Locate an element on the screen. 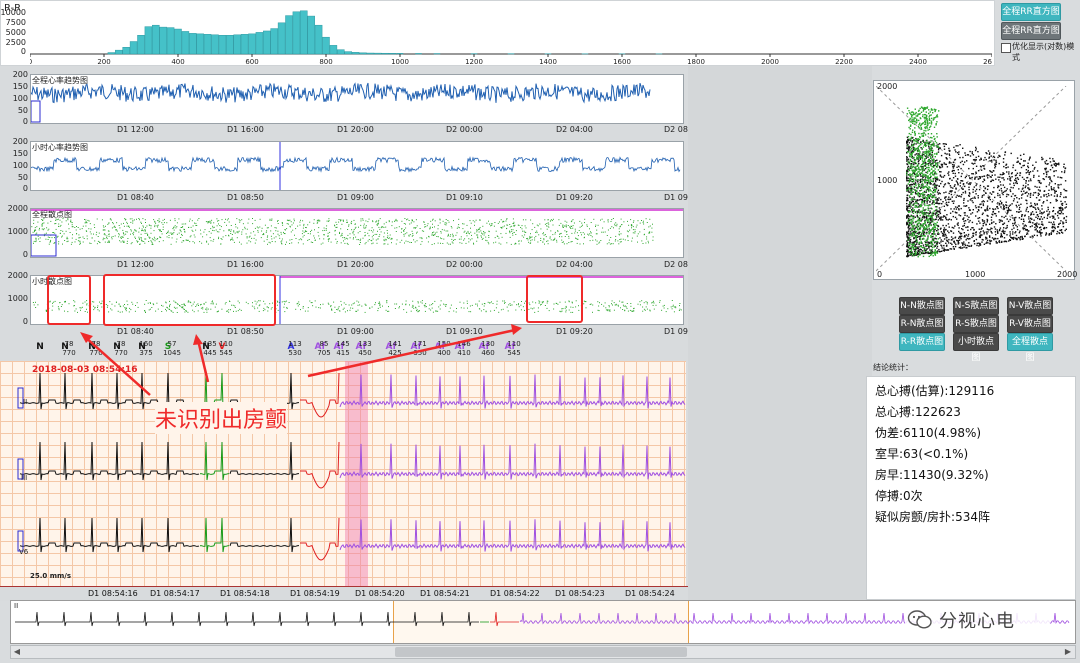 This screenshot has height=663, width=1080. full-rr-histogram-button: 全程RR直方图 is located at coordinates (1031, 12).